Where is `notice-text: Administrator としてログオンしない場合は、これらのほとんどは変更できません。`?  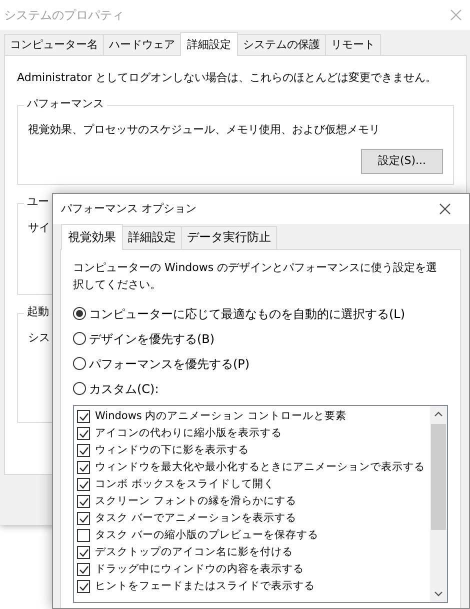
notice-text: Administrator としてログオンしない場合は、これらのほとんどは変更できません。 is located at coordinates (227, 78).